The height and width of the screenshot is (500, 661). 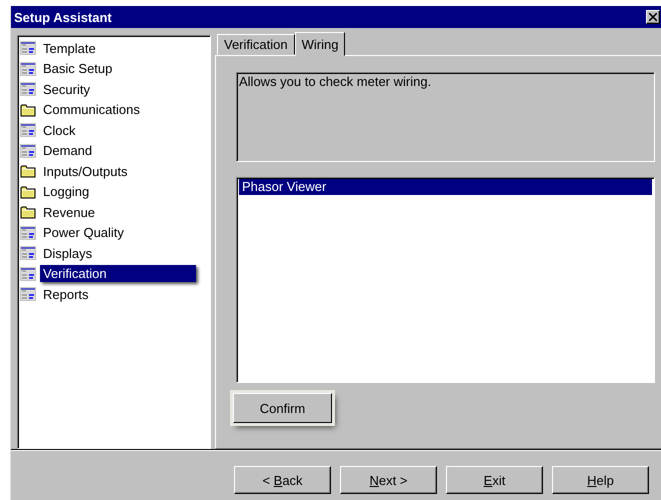 I want to click on tab: Wiring, so click(x=320, y=44).